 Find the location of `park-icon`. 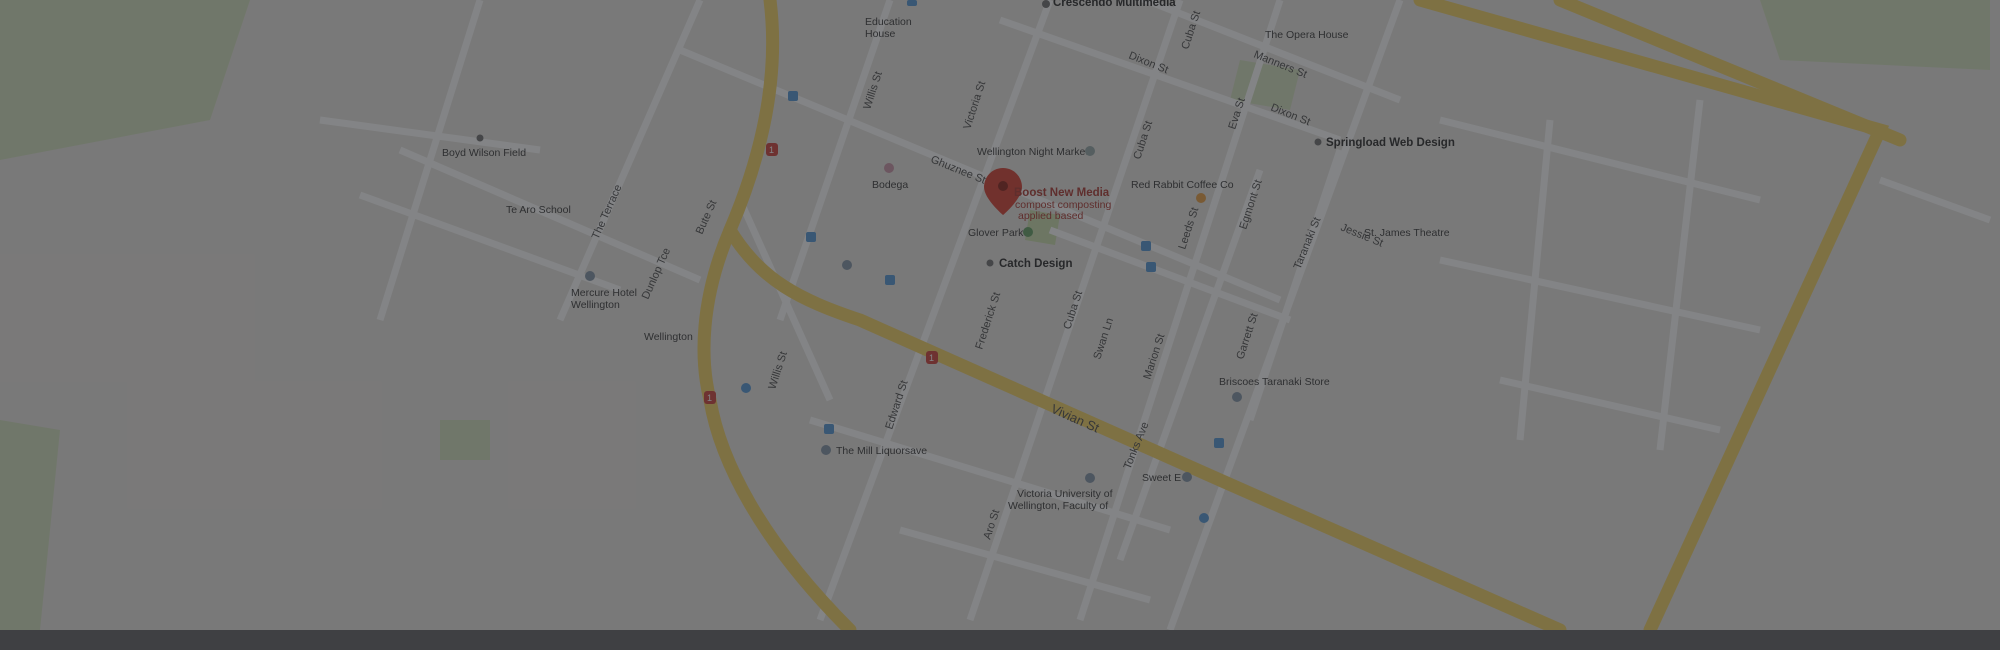

park-icon is located at coordinates (1028, 232).